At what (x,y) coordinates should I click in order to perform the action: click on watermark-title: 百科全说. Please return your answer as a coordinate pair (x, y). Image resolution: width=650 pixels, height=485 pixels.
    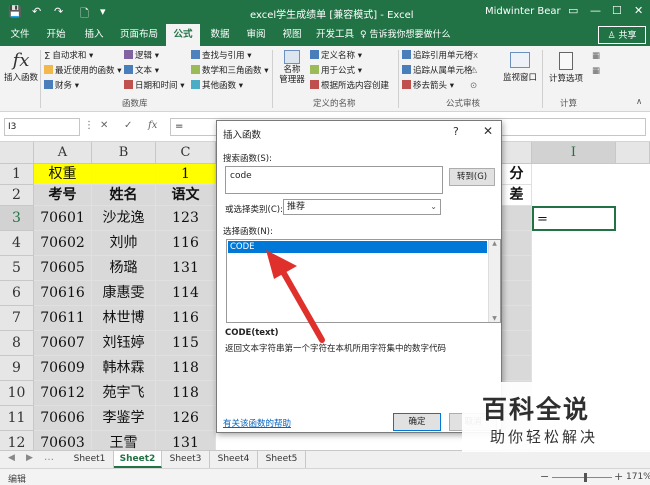
    Looking at the image, I should click on (536, 409).